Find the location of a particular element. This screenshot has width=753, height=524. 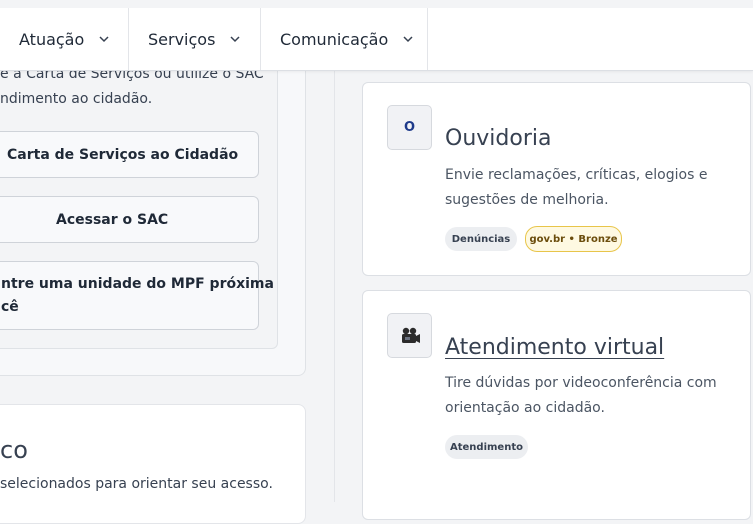

button-label-line: cê is located at coordinates (10, 307).